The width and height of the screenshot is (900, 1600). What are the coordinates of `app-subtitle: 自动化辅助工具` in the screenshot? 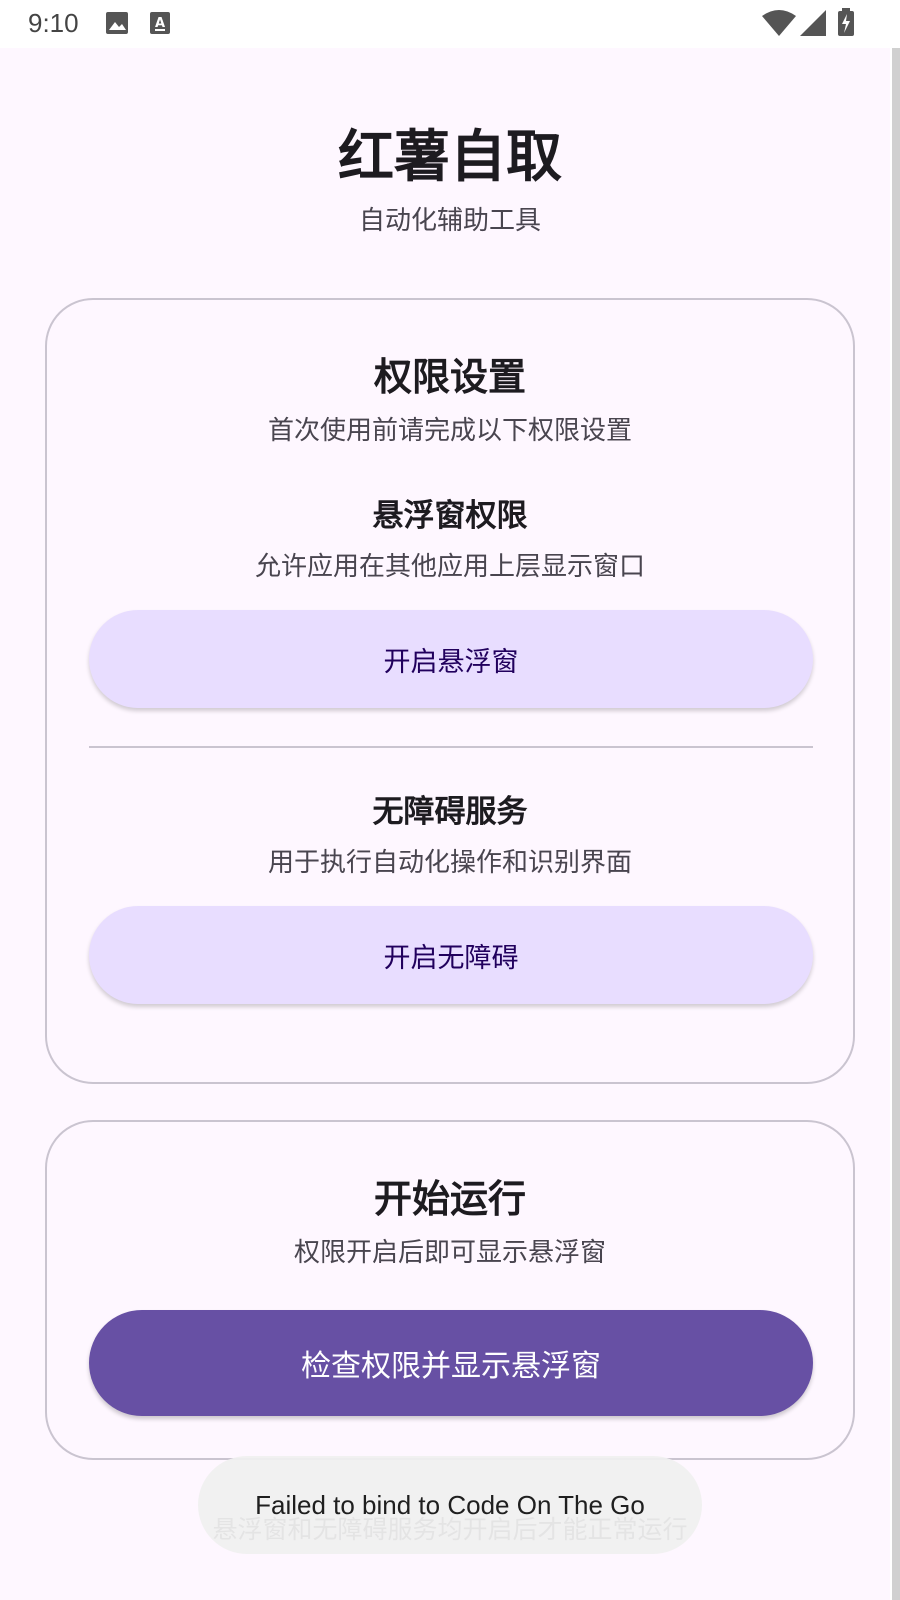 It's located at (449, 221).